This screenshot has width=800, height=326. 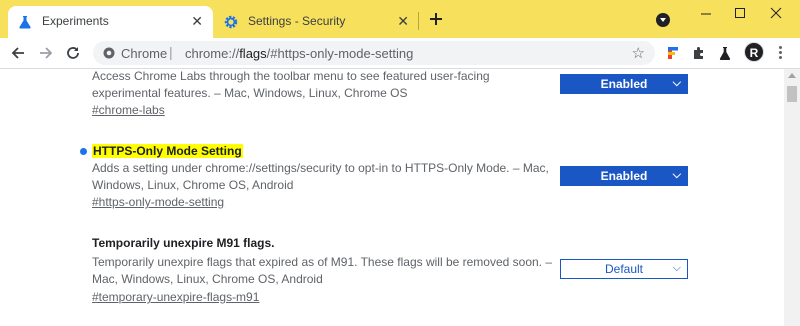 I want to click on new-tab-plus-icon, so click(x=436, y=19).